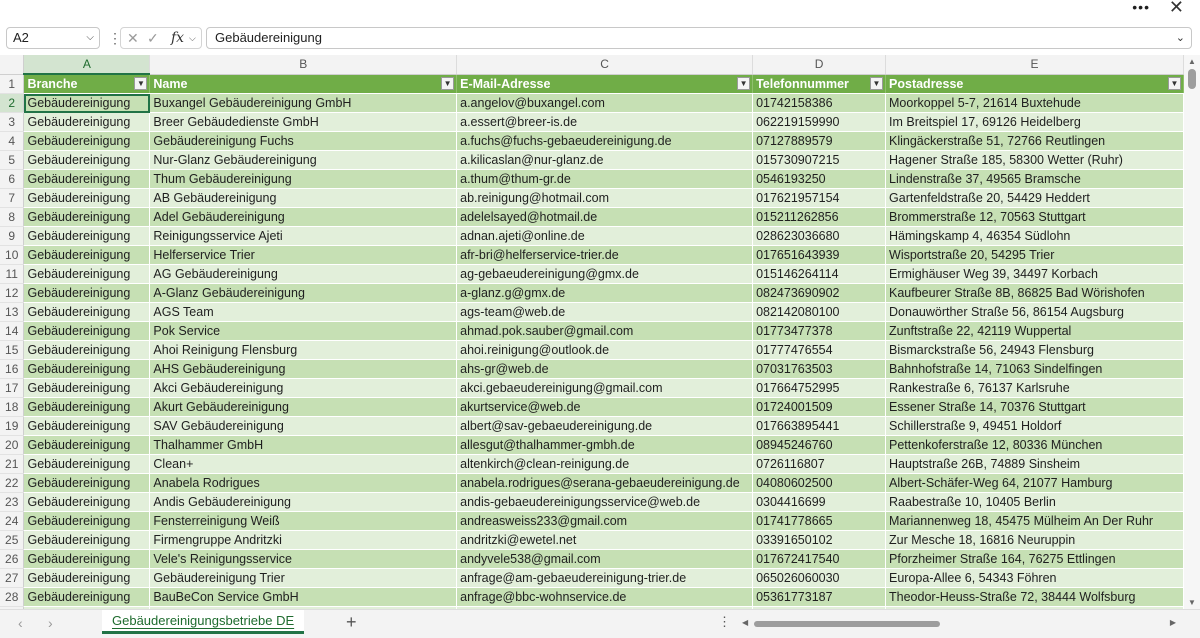 The image size is (1200, 638). I want to click on scroll-right-icon: ▶, so click(1173, 622).